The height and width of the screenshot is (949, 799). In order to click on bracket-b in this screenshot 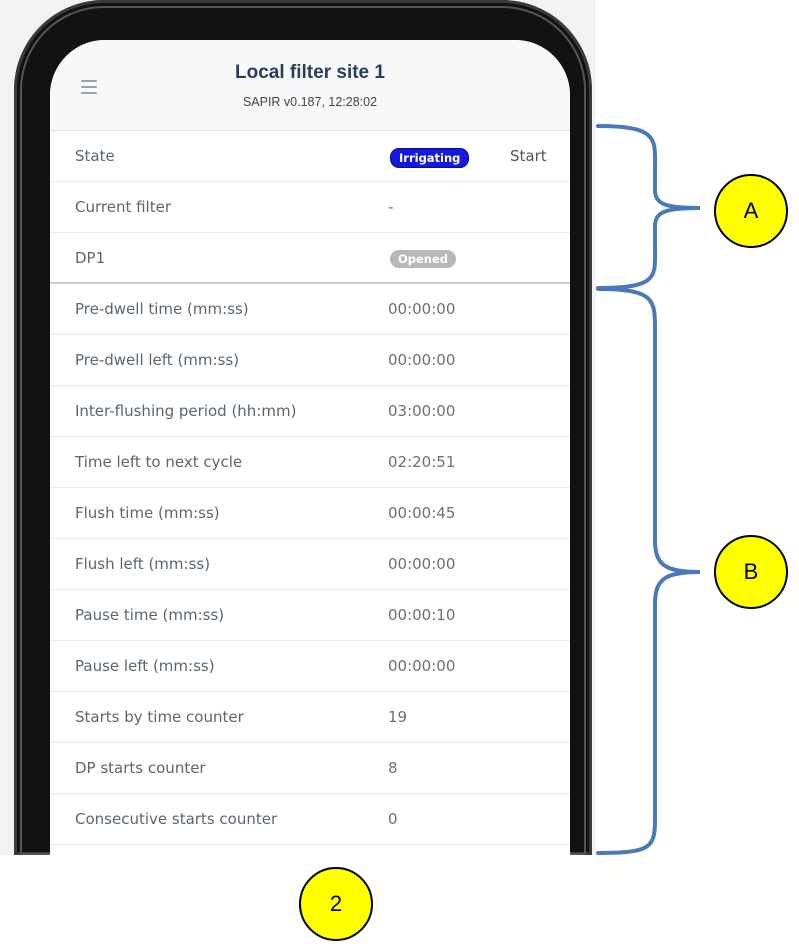, I will do `click(648, 571)`.